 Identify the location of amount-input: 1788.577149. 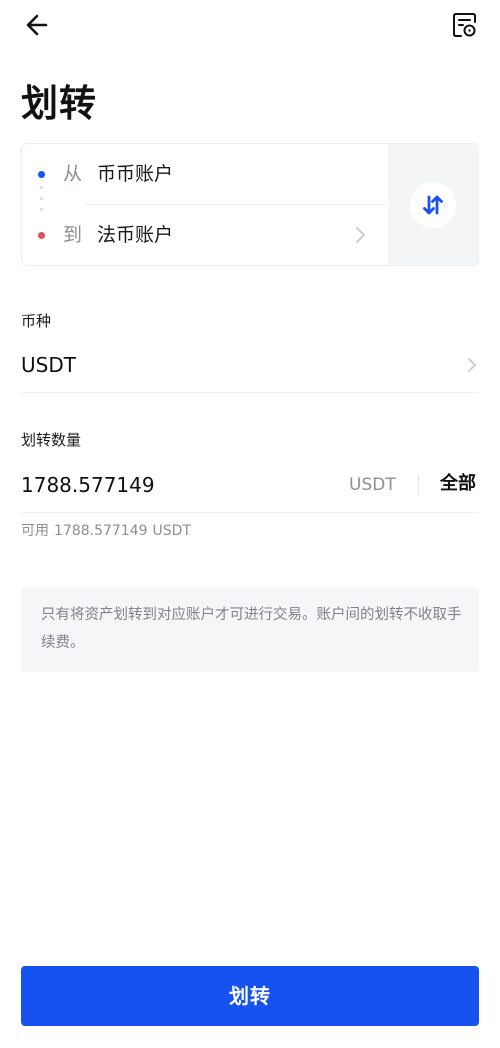
(171, 485).